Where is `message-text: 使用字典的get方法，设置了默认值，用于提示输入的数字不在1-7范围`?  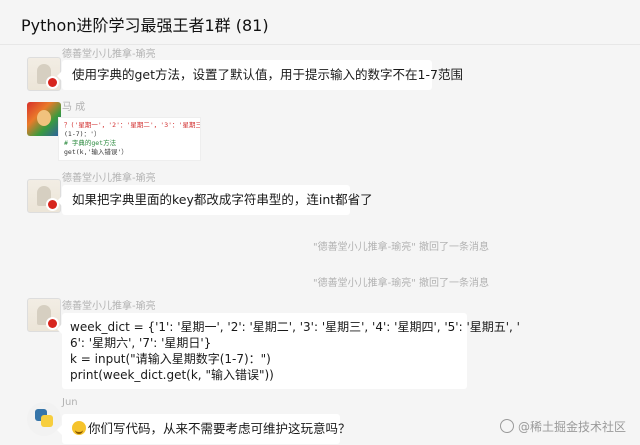 message-text: 使用字典的get方法，设置了默认值，用于提示输入的数字不在1-7范围 is located at coordinates (267, 74).